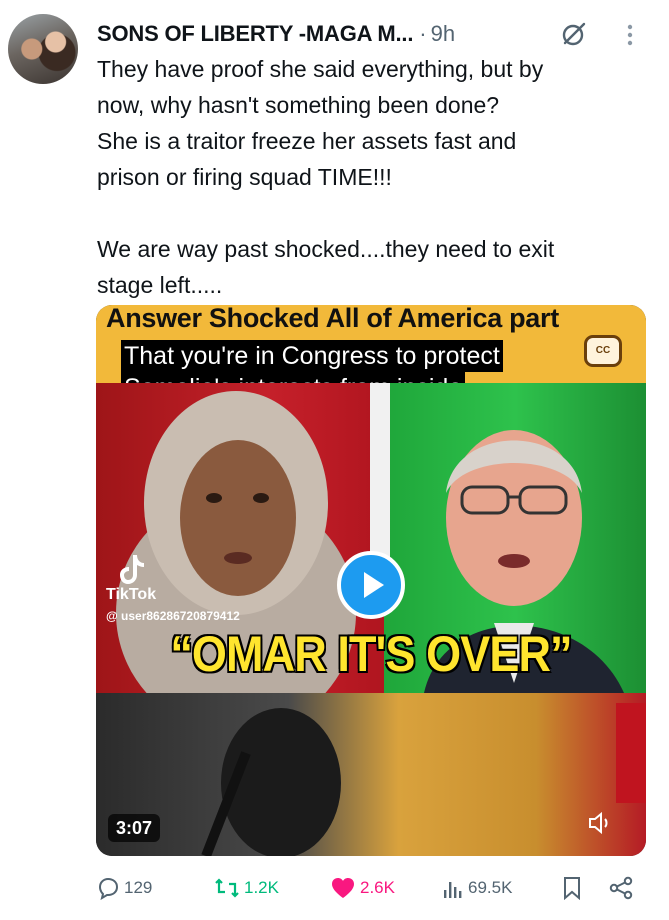 This screenshot has width=669, height=920. I want to click on view-count: 69.5K, so click(490, 887).